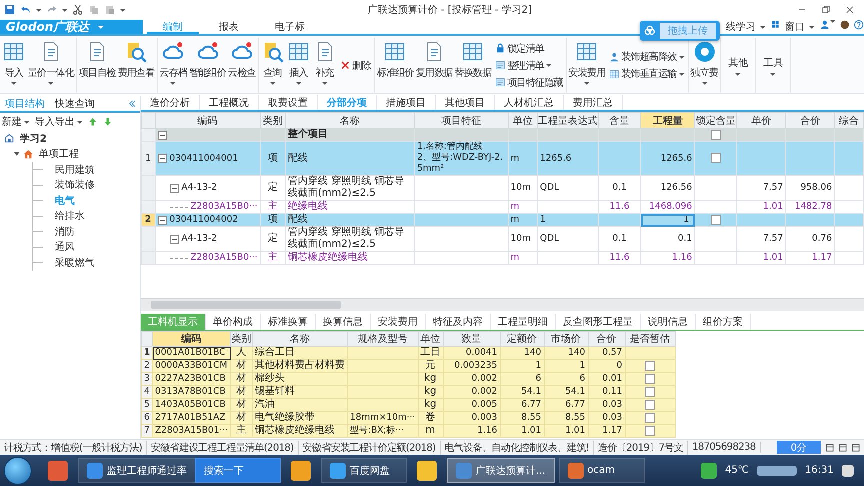  I want to click on ribbon-button: 工具, so click(773, 65).